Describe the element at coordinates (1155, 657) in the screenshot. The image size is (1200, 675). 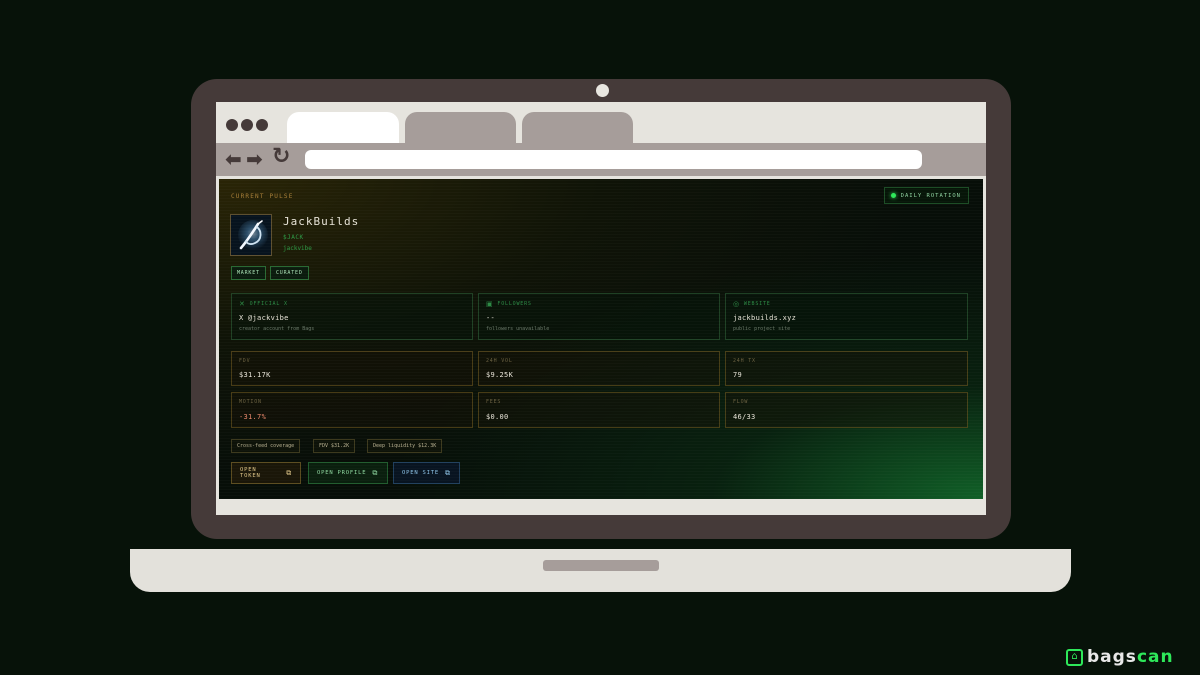
I see `logo-text-suffix: can` at that location.